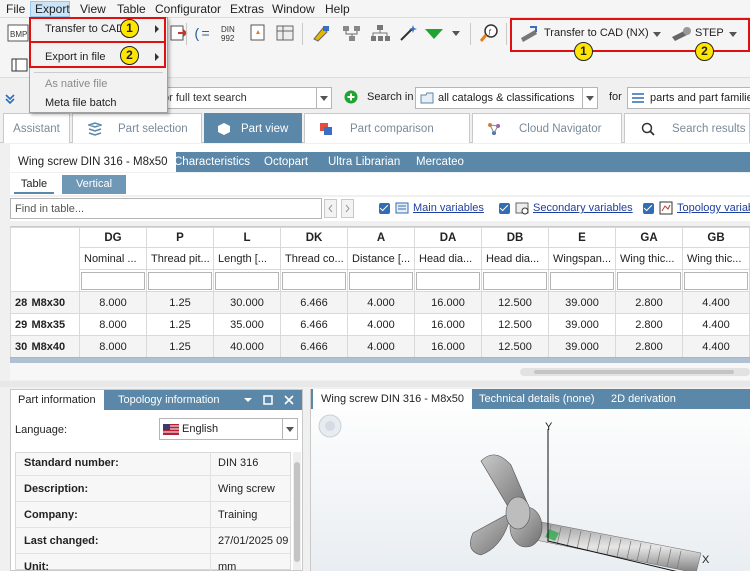 This screenshot has width=750, height=571. I want to click on green-arrow-icon, so click(434, 33).